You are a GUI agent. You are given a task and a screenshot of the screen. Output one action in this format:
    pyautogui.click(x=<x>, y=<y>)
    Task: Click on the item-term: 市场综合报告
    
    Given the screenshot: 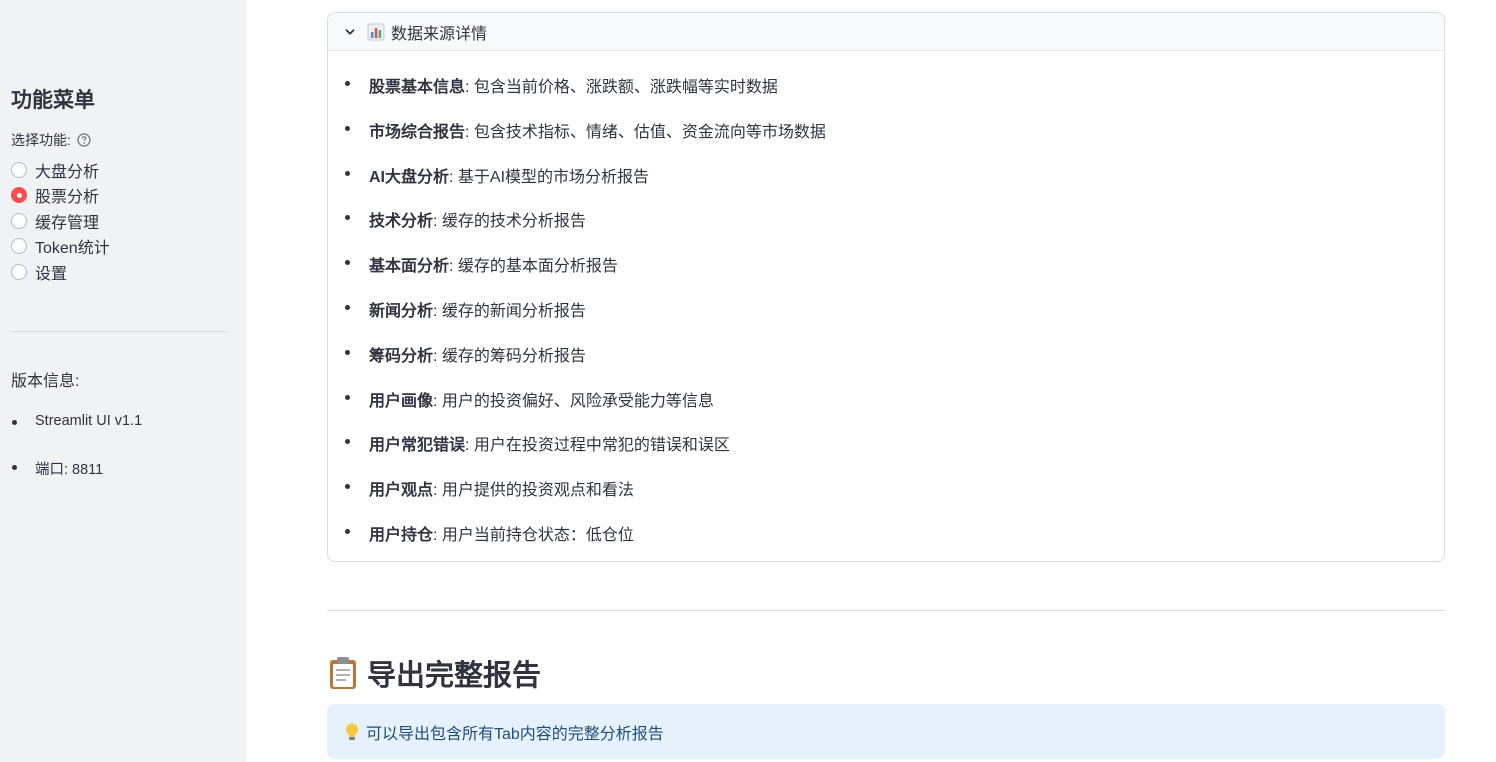 What is the action you would take?
    pyautogui.click(x=417, y=132)
    